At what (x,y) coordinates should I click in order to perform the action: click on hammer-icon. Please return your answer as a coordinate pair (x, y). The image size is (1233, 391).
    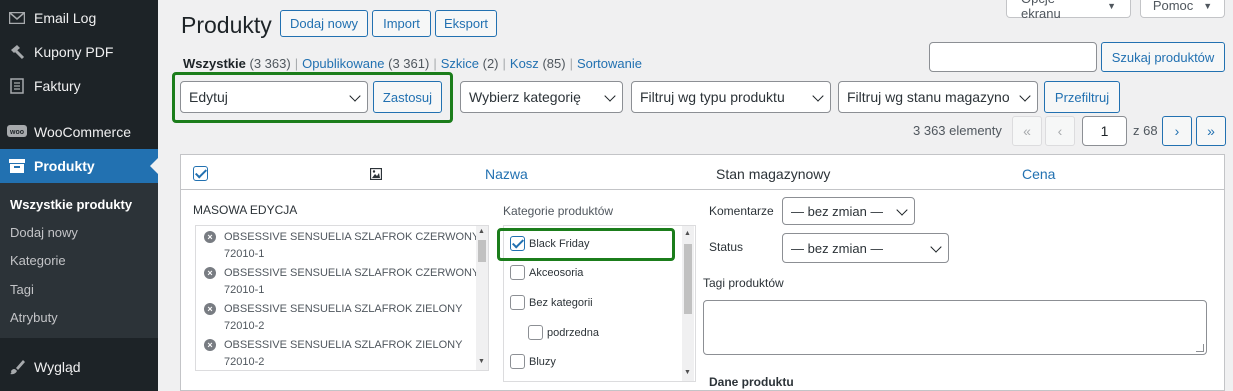
    Looking at the image, I should click on (17, 52).